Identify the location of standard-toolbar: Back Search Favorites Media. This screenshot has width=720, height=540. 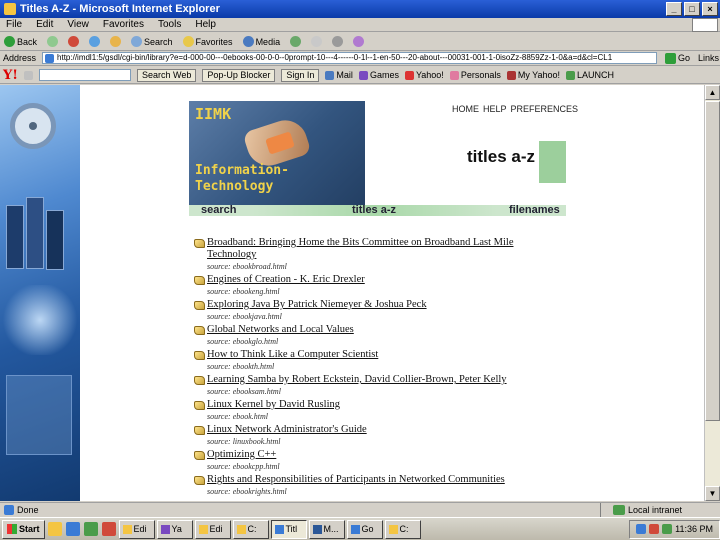
(360, 42).